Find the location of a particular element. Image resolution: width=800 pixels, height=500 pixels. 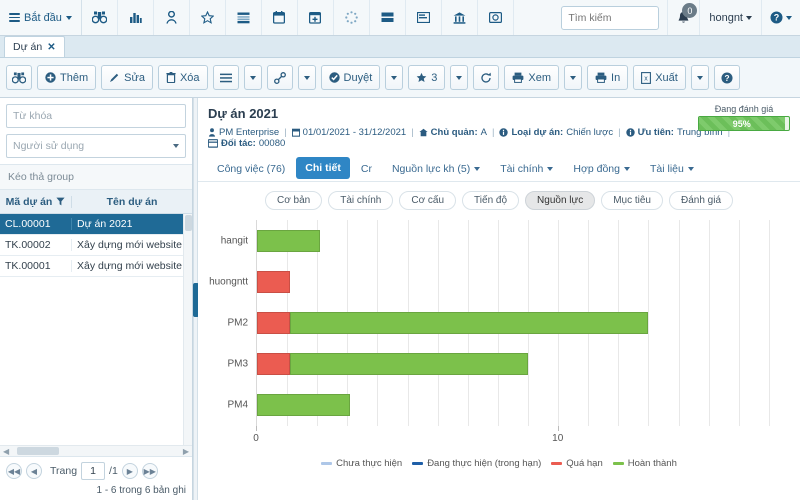

export-dropdown is located at coordinates (699, 77).